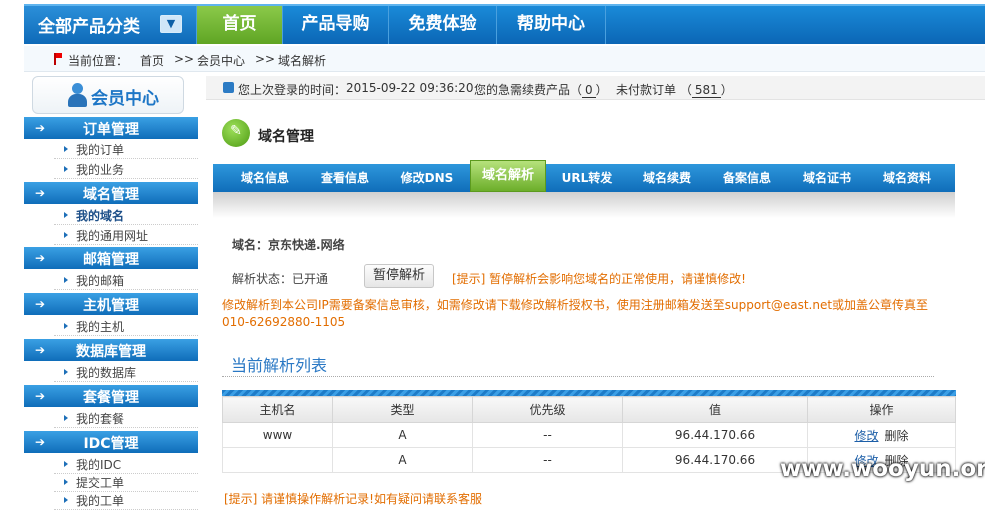  What do you see at coordinates (547, 409) in the screenshot?
I see `col-priority: 优先级` at bounding box center [547, 409].